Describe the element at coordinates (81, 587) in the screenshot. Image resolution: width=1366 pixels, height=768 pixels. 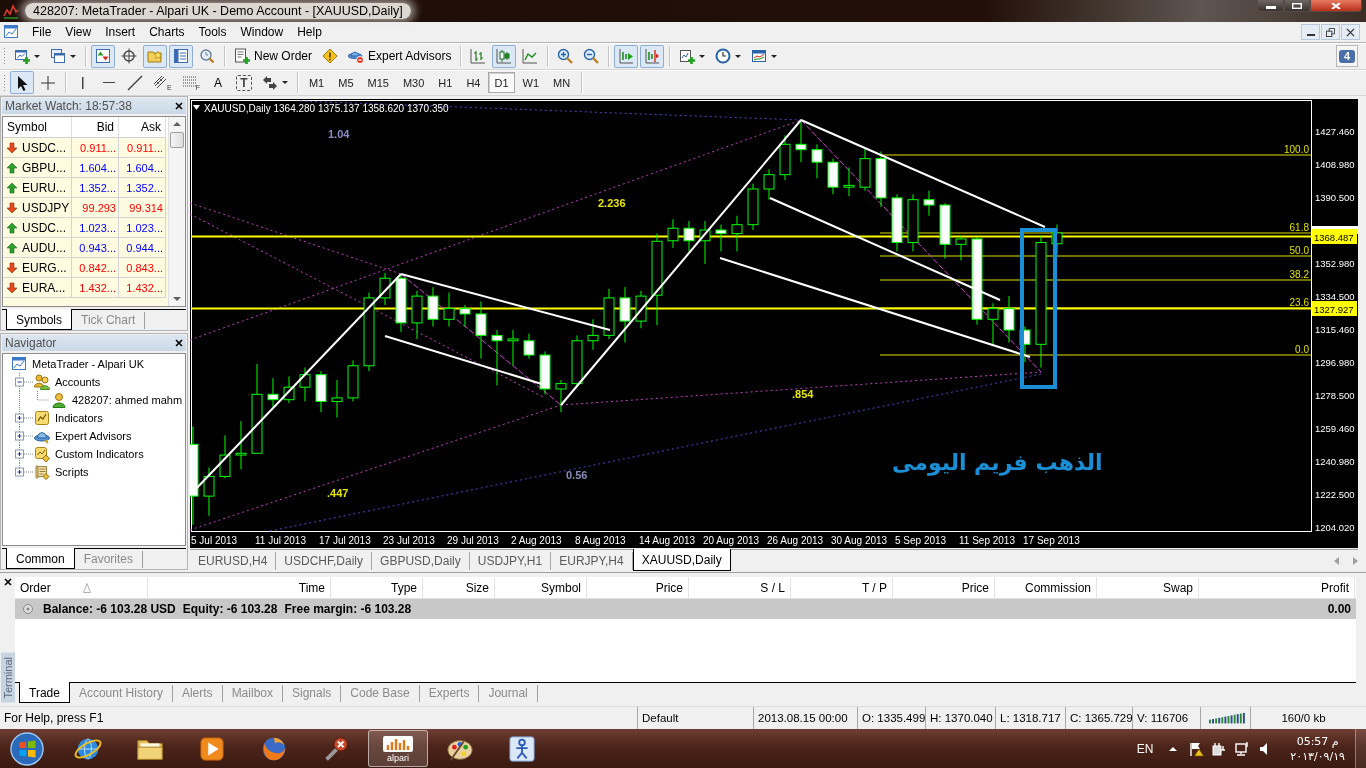
I see `column-header: Order` at that location.